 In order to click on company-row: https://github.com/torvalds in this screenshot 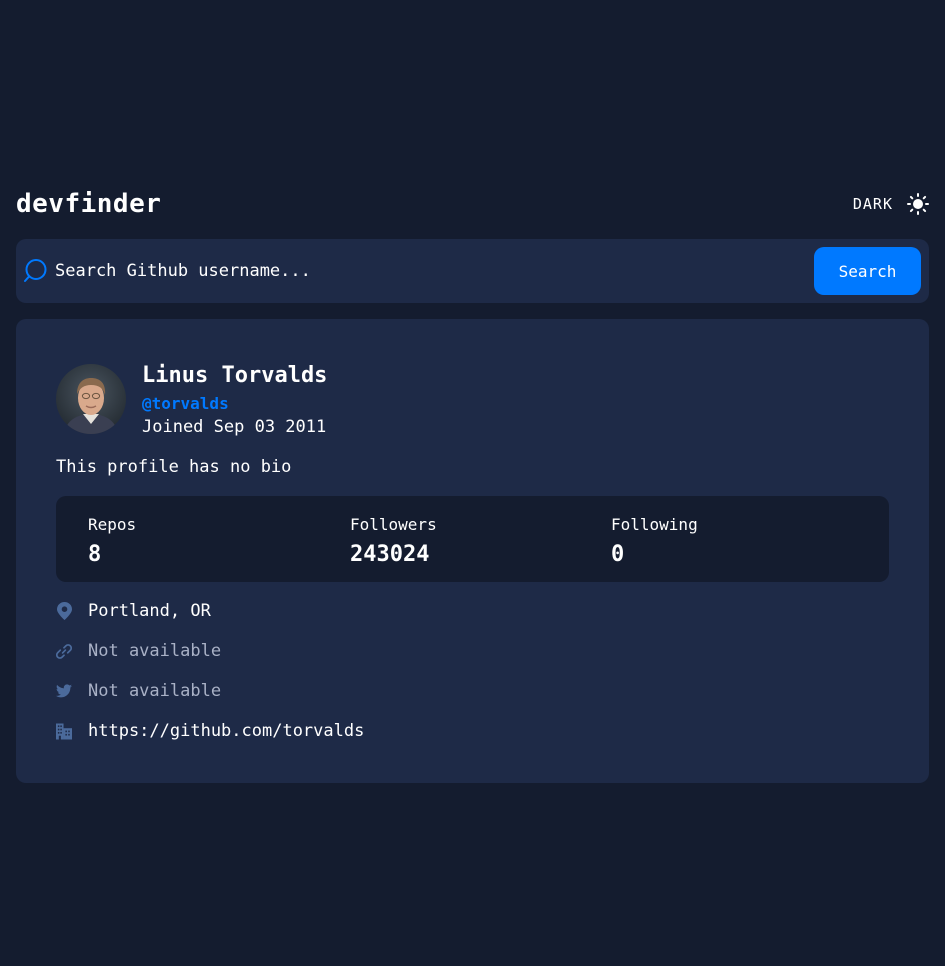, I will do `click(356, 731)`.